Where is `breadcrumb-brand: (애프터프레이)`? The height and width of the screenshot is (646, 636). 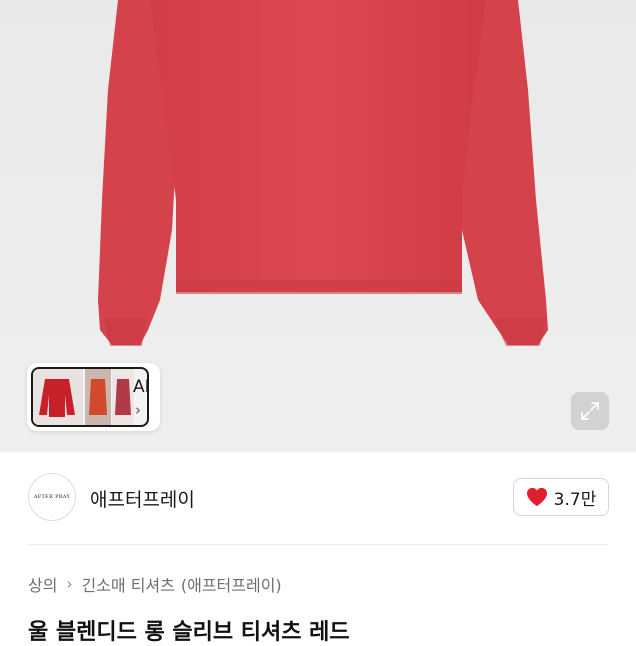 breadcrumb-brand: (애프터프레이) is located at coordinates (231, 584).